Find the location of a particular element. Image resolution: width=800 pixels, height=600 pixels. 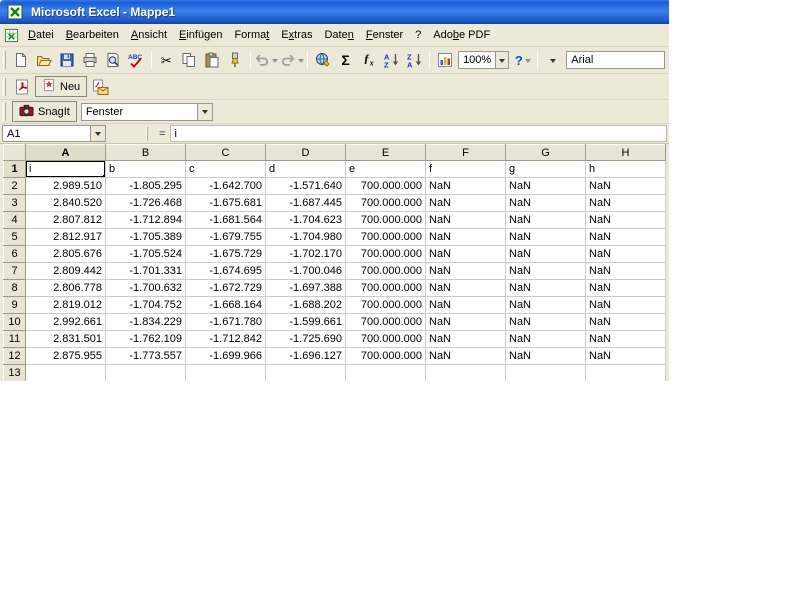

cell-H9: NaN is located at coordinates (625, 305).